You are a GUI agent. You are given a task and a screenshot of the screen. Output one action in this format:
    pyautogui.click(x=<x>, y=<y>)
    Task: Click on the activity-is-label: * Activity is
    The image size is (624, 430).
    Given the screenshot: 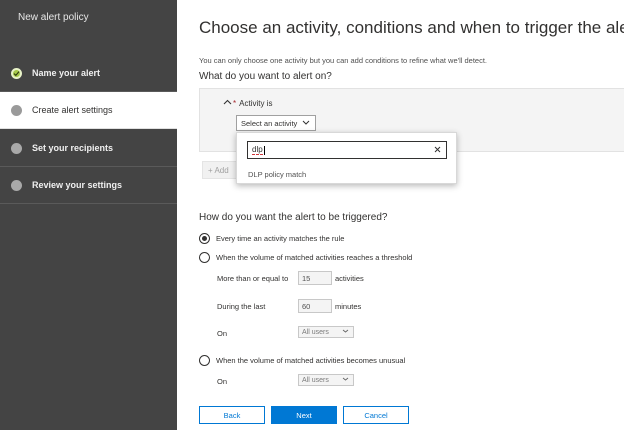 What is the action you would take?
    pyautogui.click(x=252, y=103)
    